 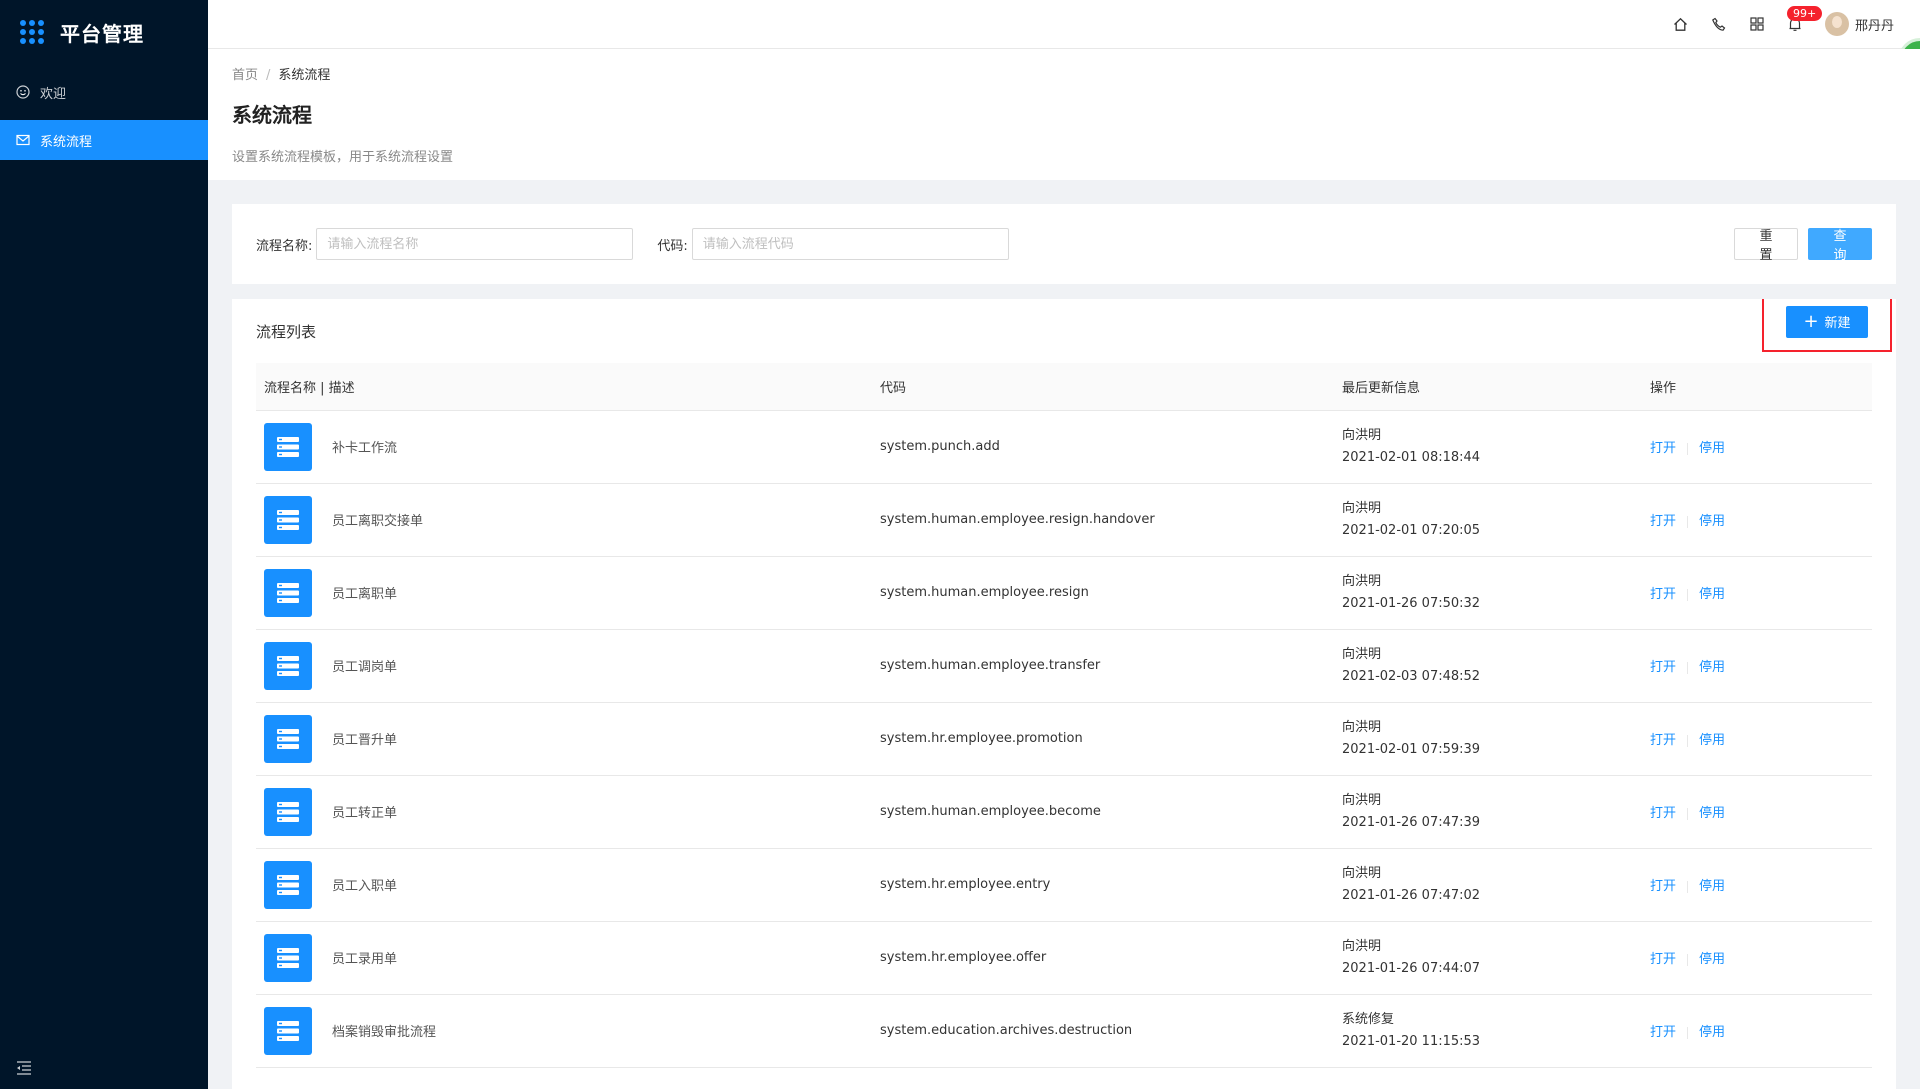 I want to click on flow-name: 员工调岗单, so click(x=365, y=667).